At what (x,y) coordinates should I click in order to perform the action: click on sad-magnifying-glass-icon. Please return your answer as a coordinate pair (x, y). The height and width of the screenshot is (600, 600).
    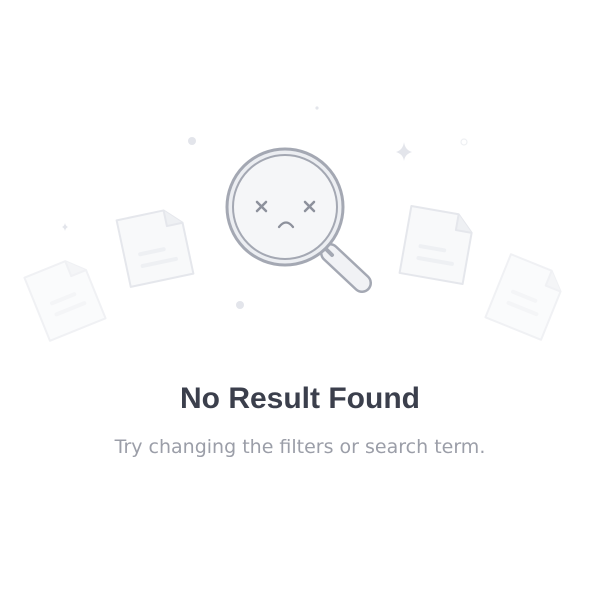
    Looking at the image, I should click on (298, 220).